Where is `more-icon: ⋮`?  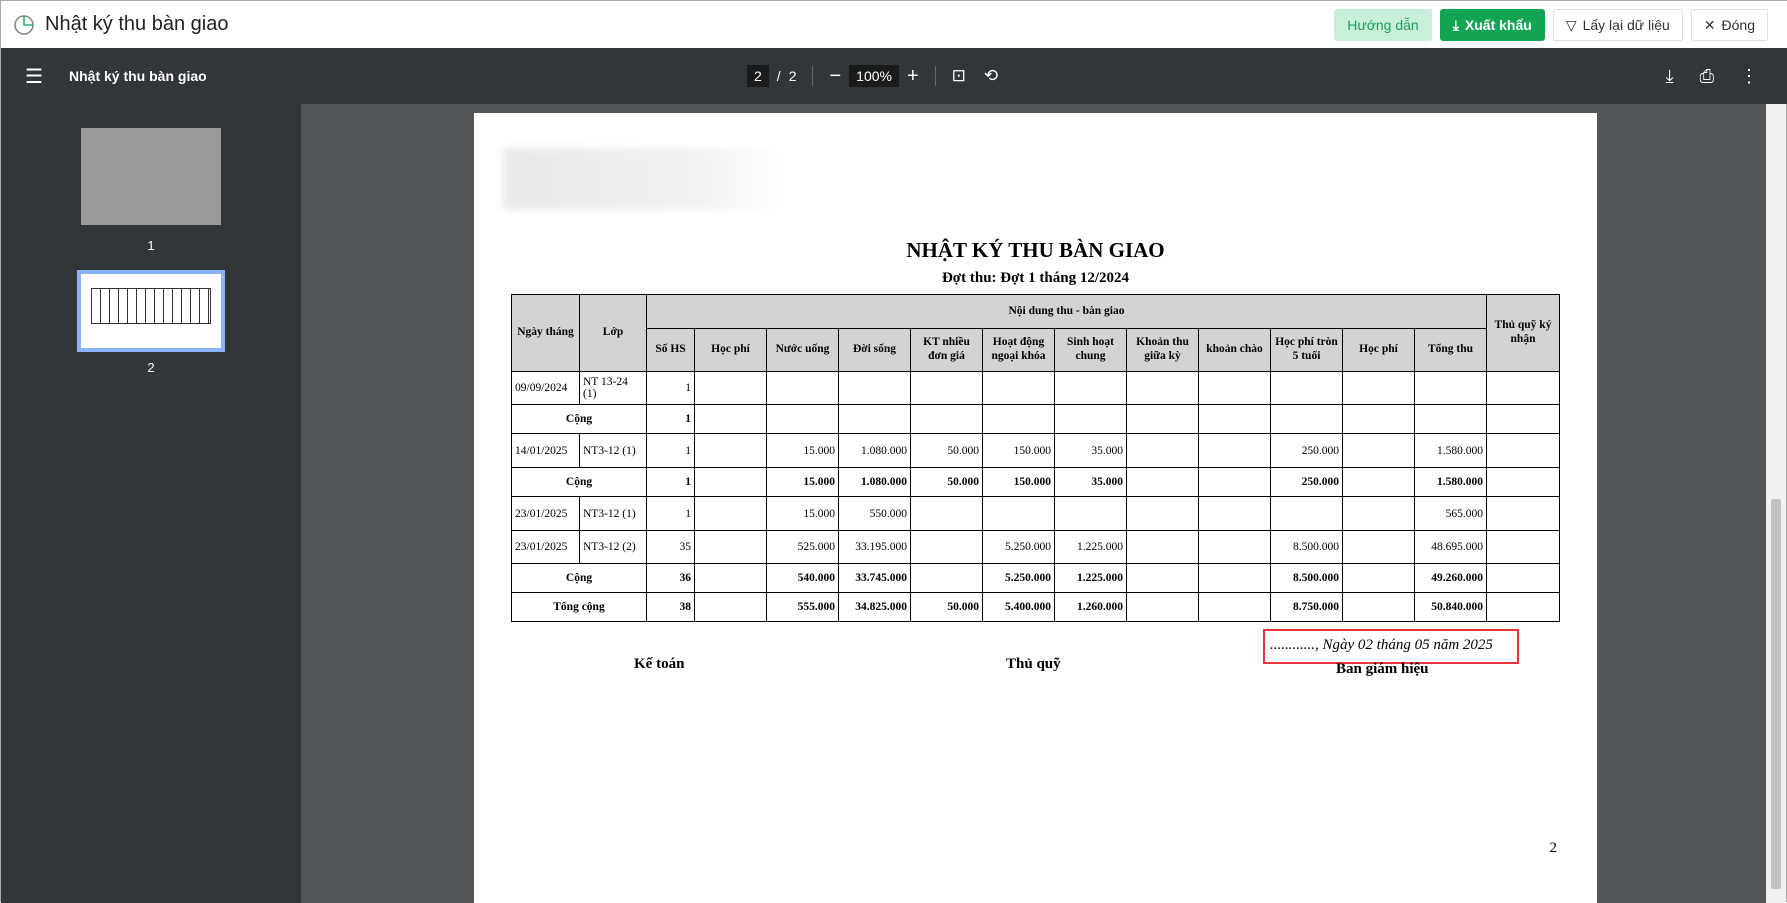
more-icon: ⋮ is located at coordinates (1749, 76).